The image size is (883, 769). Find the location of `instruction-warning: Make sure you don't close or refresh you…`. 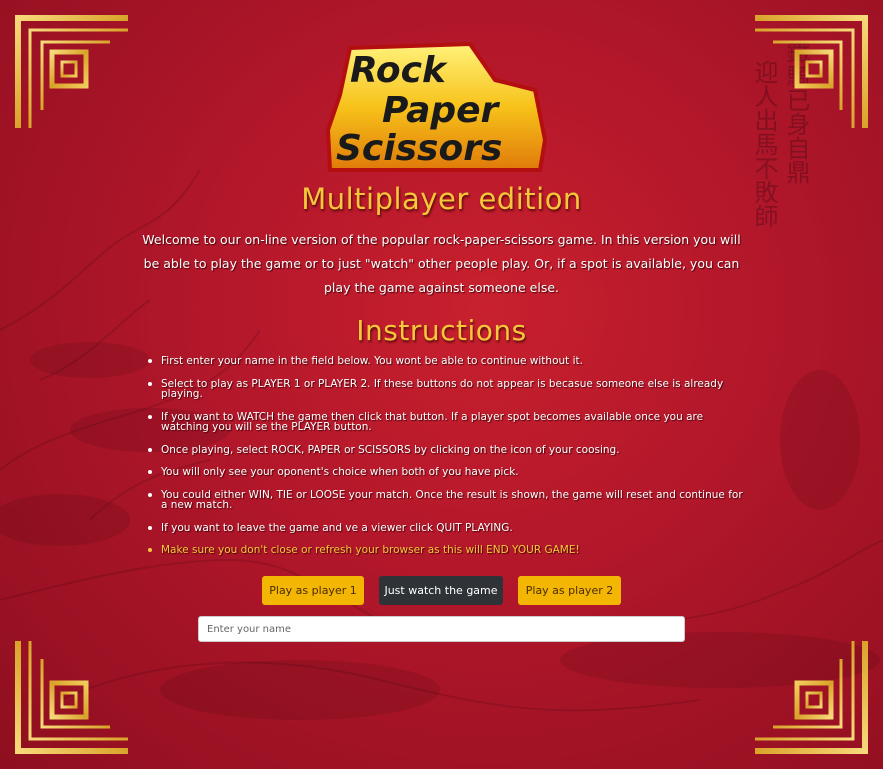

instruction-warning: Make sure you don't close or refresh you… is located at coordinates (449, 550).